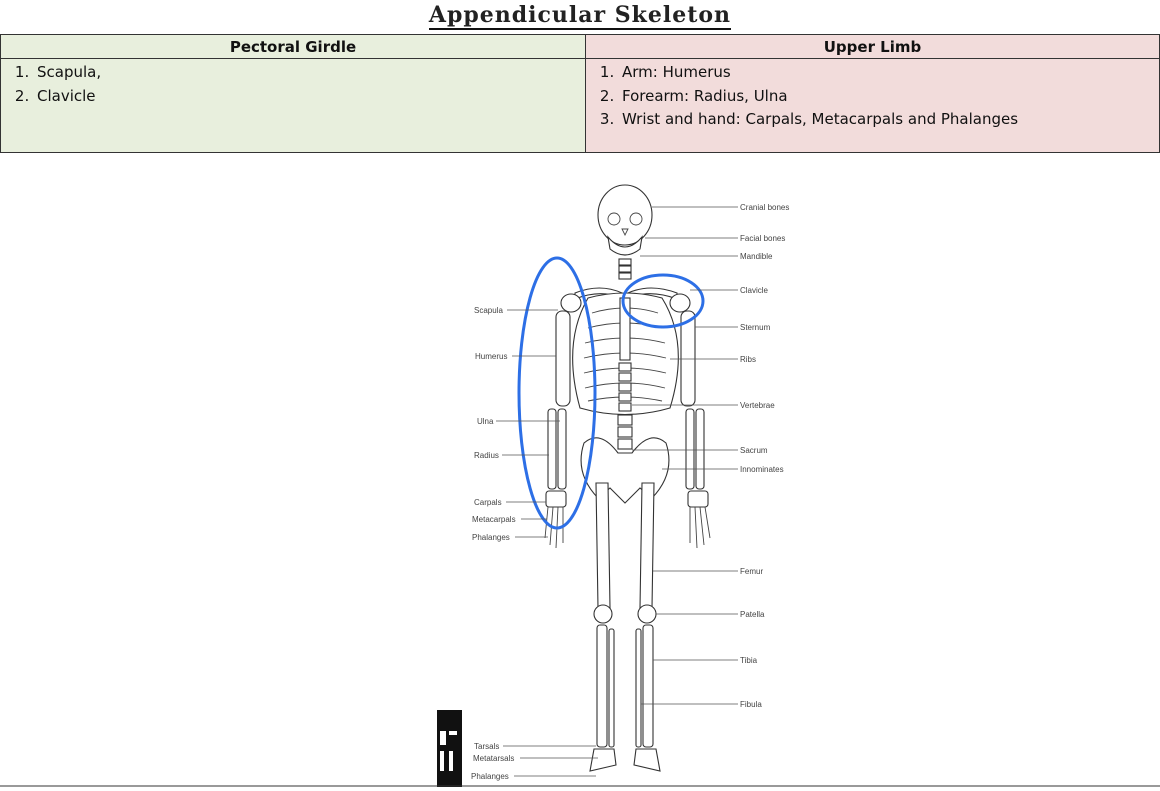 This screenshot has width=1160, height=791. I want to click on label-humerus: Humerus, so click(491, 356).